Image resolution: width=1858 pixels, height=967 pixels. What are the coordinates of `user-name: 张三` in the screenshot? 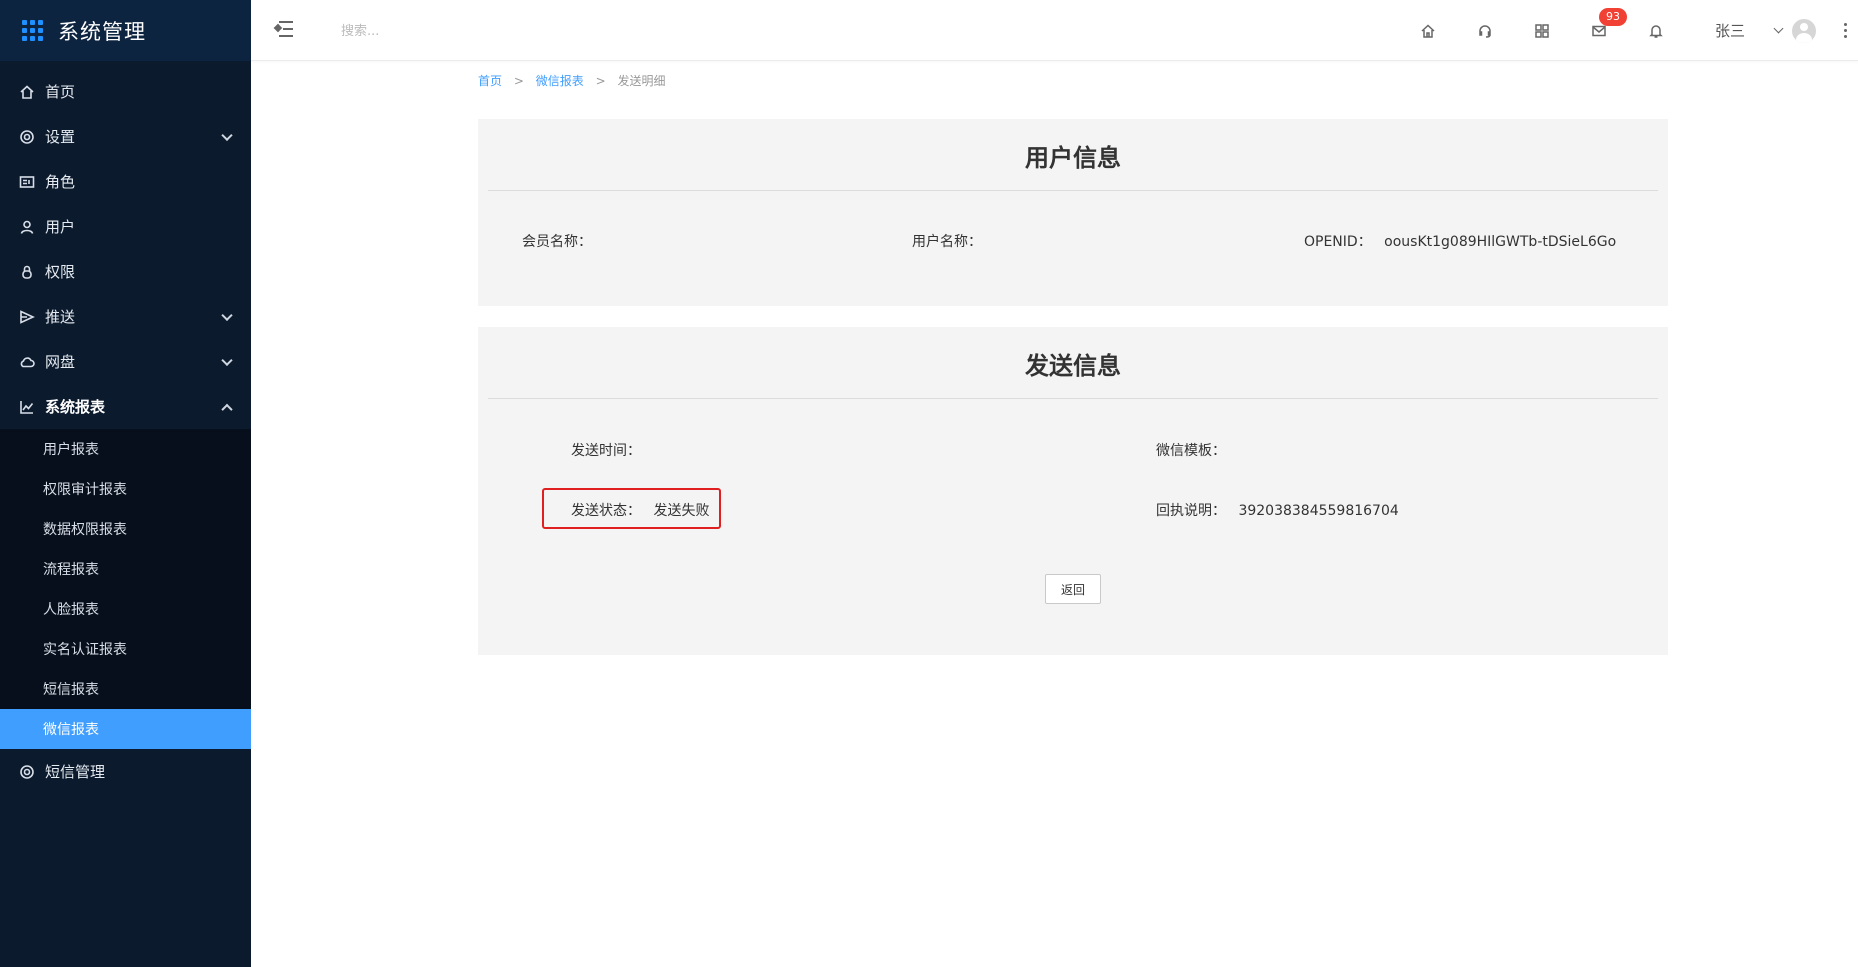 It's located at (1730, 30).